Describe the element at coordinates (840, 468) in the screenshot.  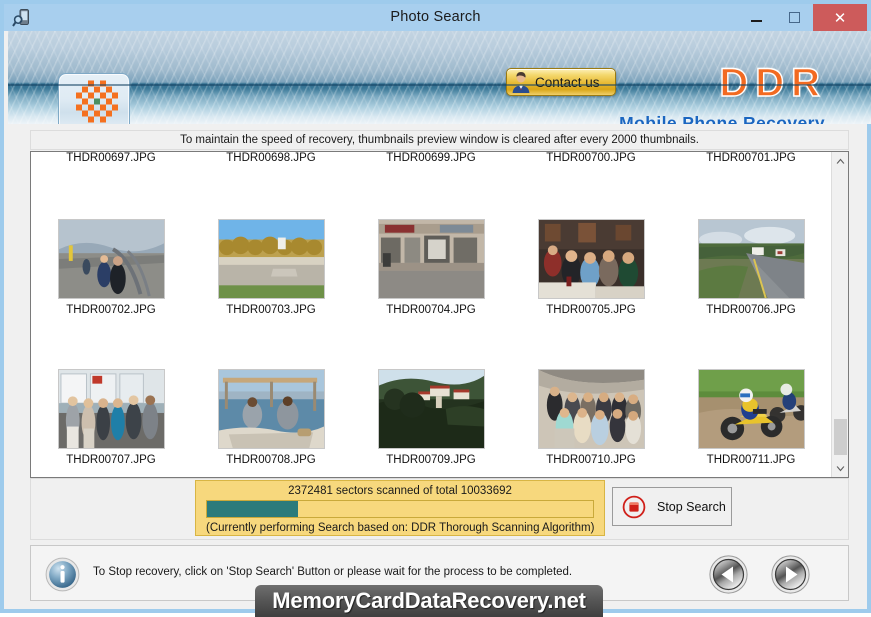
I see `chevron-down-icon` at that location.